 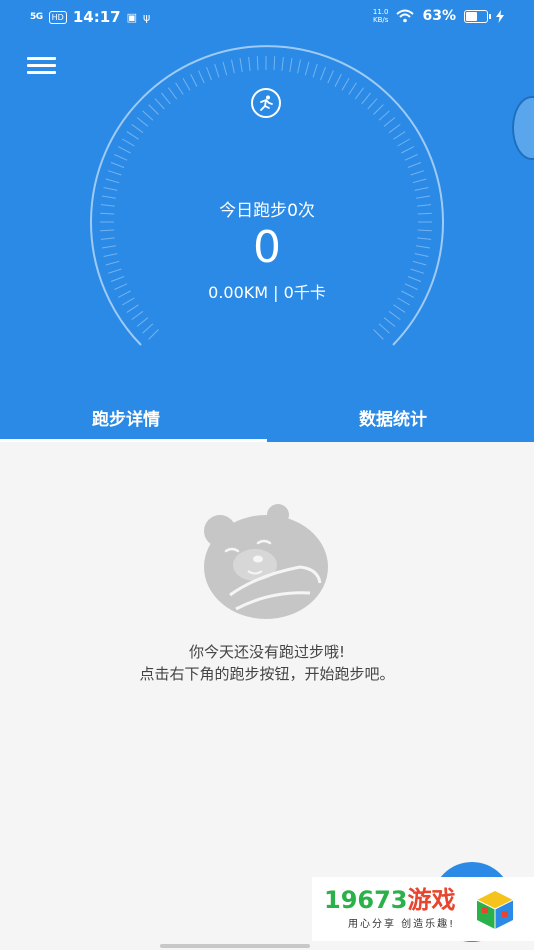 I want to click on watermark-brand-digits: 19673, so click(x=366, y=900).